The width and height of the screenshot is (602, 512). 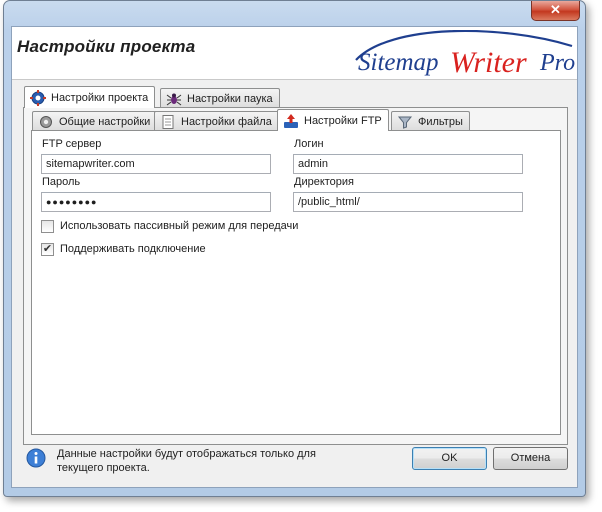 What do you see at coordinates (530, 458) in the screenshot?
I see `cancel-button: Отмена` at bounding box center [530, 458].